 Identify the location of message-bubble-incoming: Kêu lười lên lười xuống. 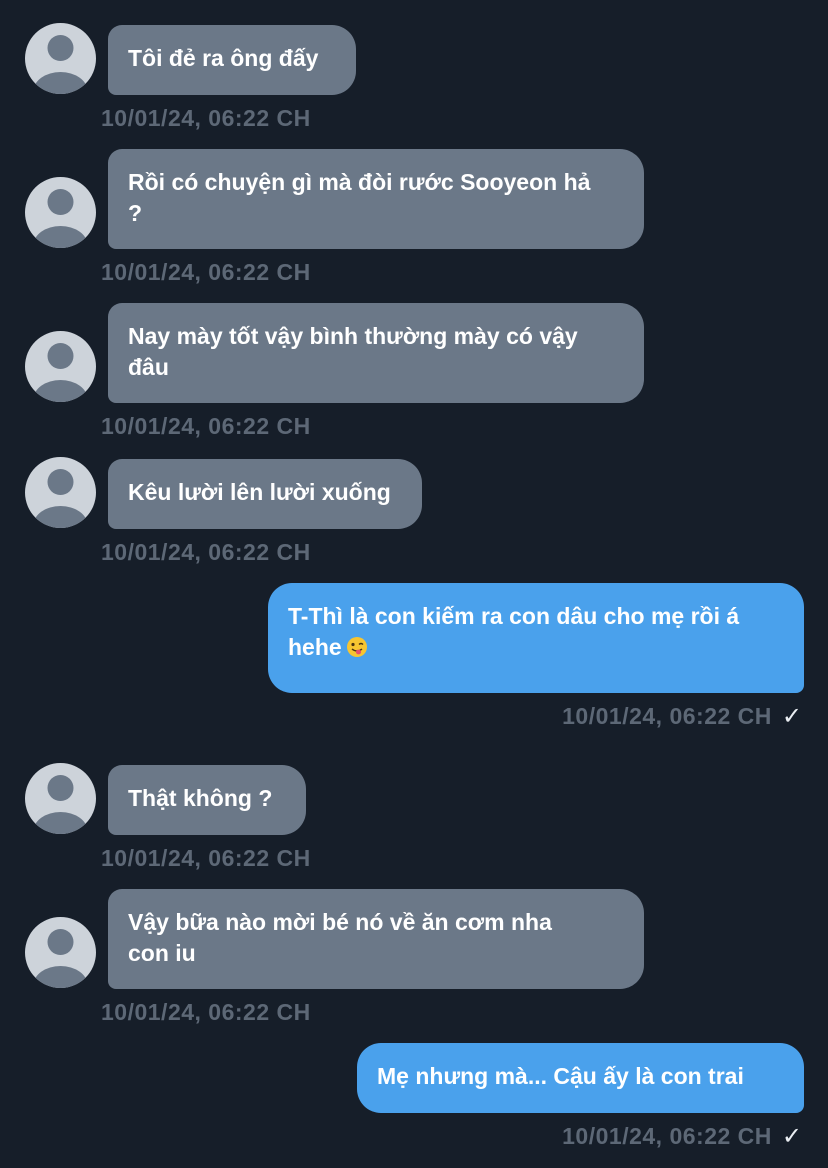
(265, 494).